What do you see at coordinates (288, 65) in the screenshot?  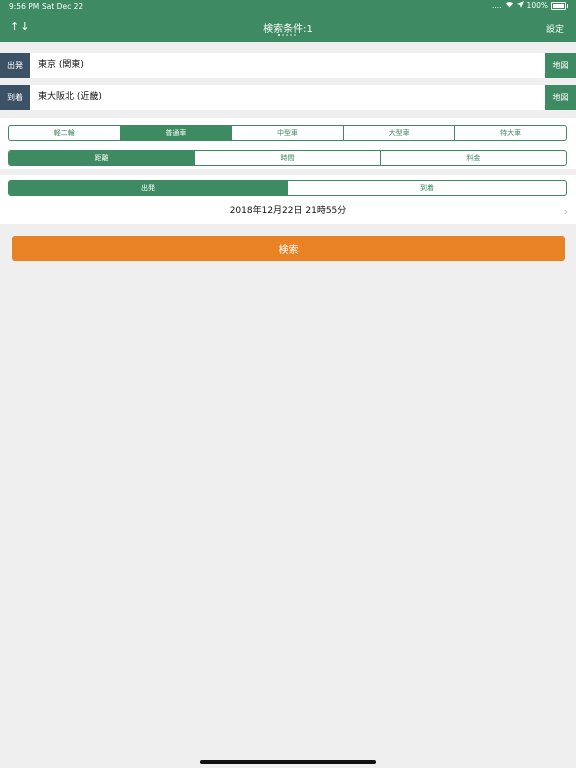 I see `departure-row: 出発 東京 (関東) 地図` at bounding box center [288, 65].